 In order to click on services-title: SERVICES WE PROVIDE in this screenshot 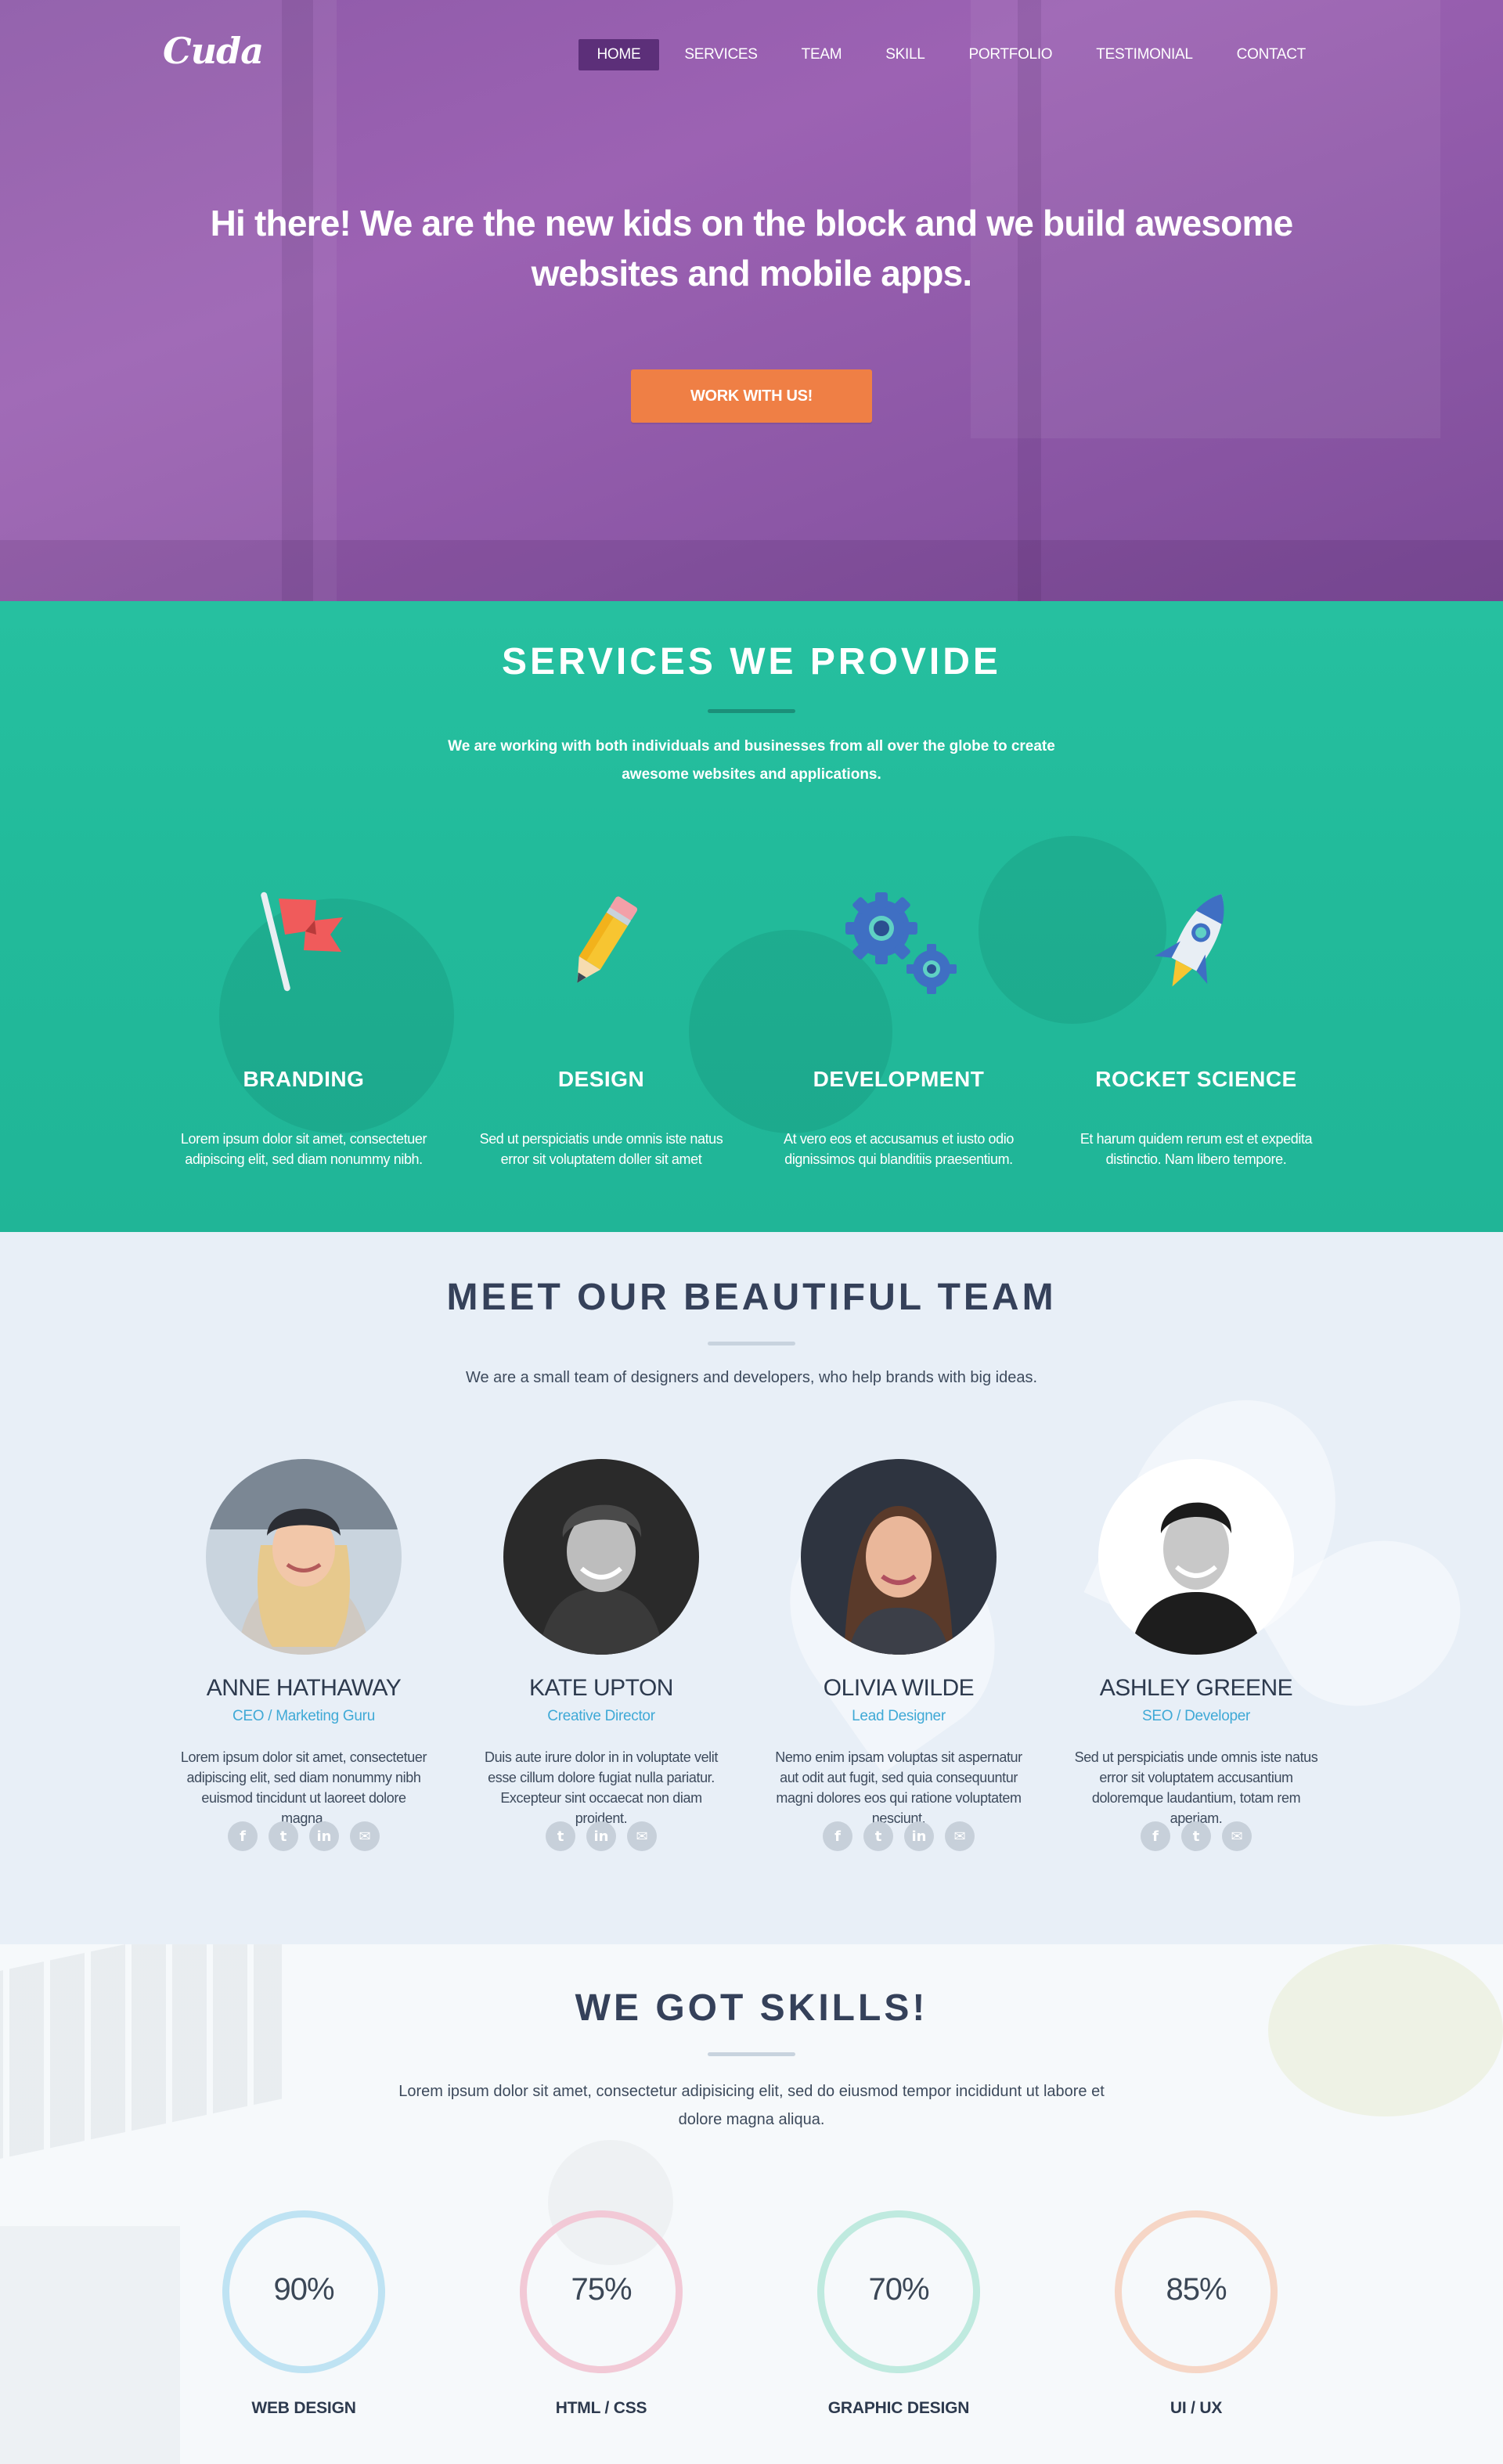, I will do `click(751, 662)`.